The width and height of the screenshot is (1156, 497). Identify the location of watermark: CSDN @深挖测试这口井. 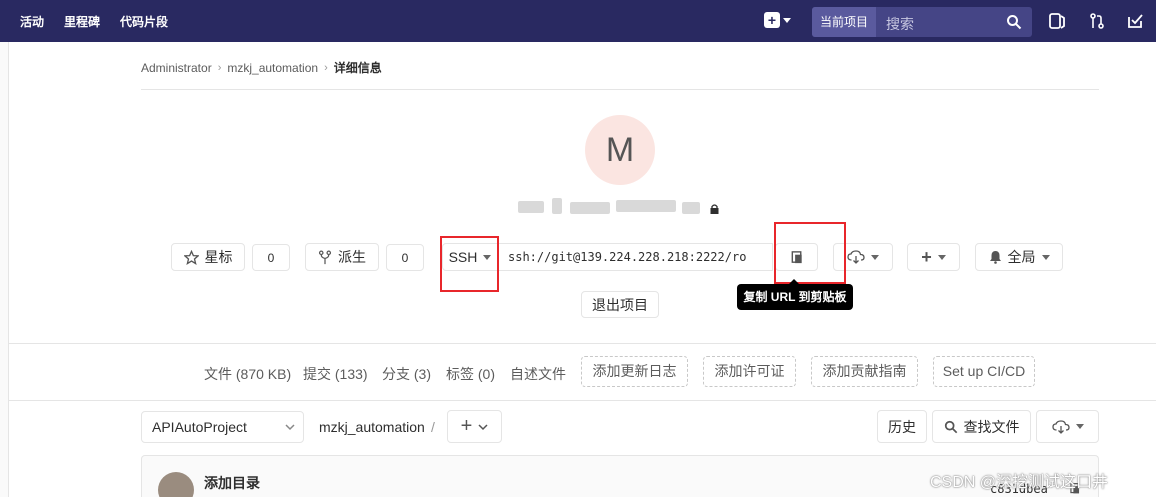
(1019, 482).